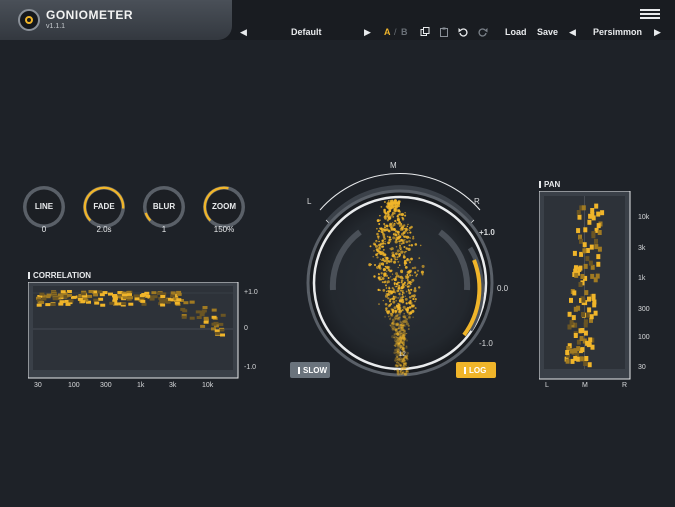  I want to click on log-button: LOG, so click(476, 370).